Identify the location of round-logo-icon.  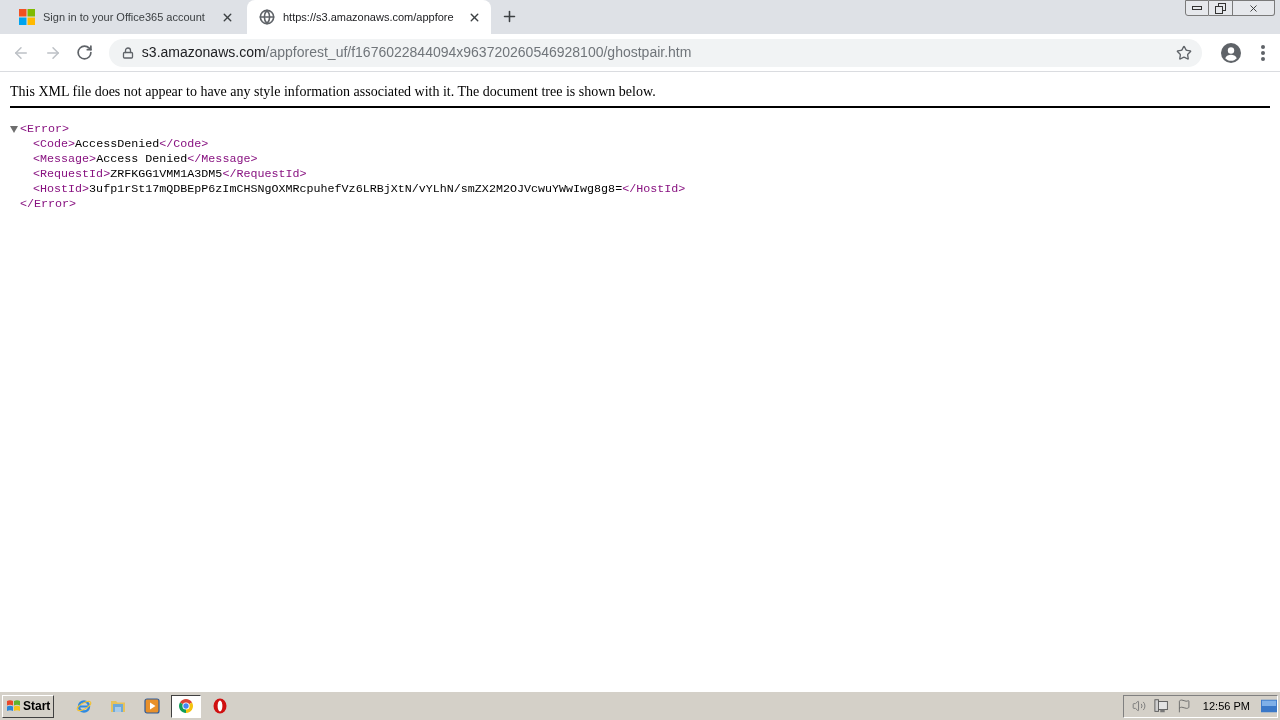
(186, 706).